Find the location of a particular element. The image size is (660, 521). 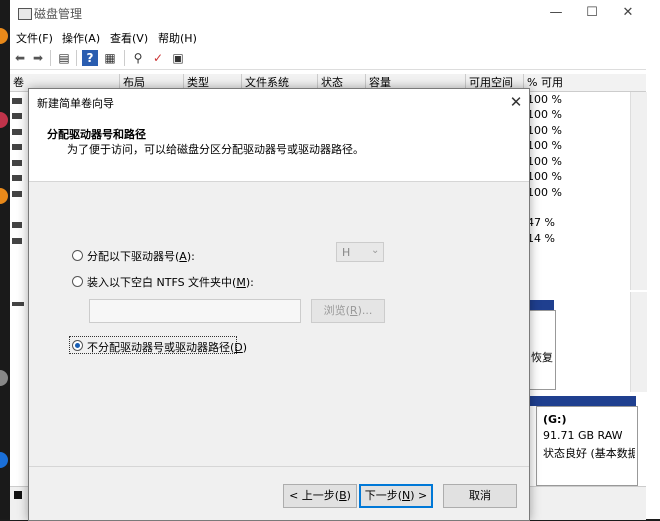

no-drive-letter-label: 不分配驱动器号或驱动器路径(D) is located at coordinates (167, 347).